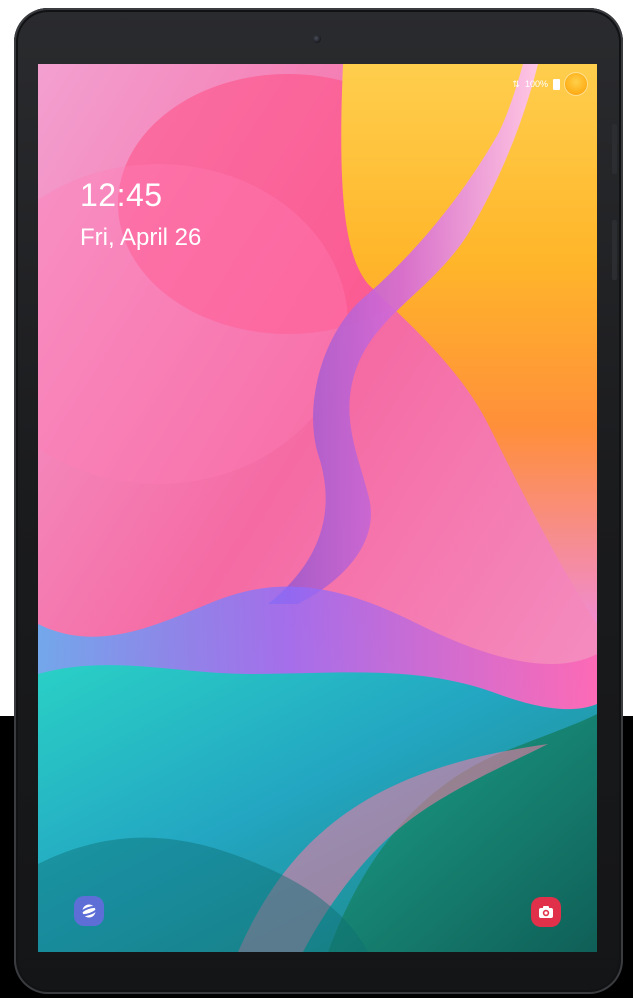 The width and height of the screenshot is (633, 998). Describe the element at coordinates (121, 195) in the screenshot. I see `lock-screen-clock: 12:45` at that location.